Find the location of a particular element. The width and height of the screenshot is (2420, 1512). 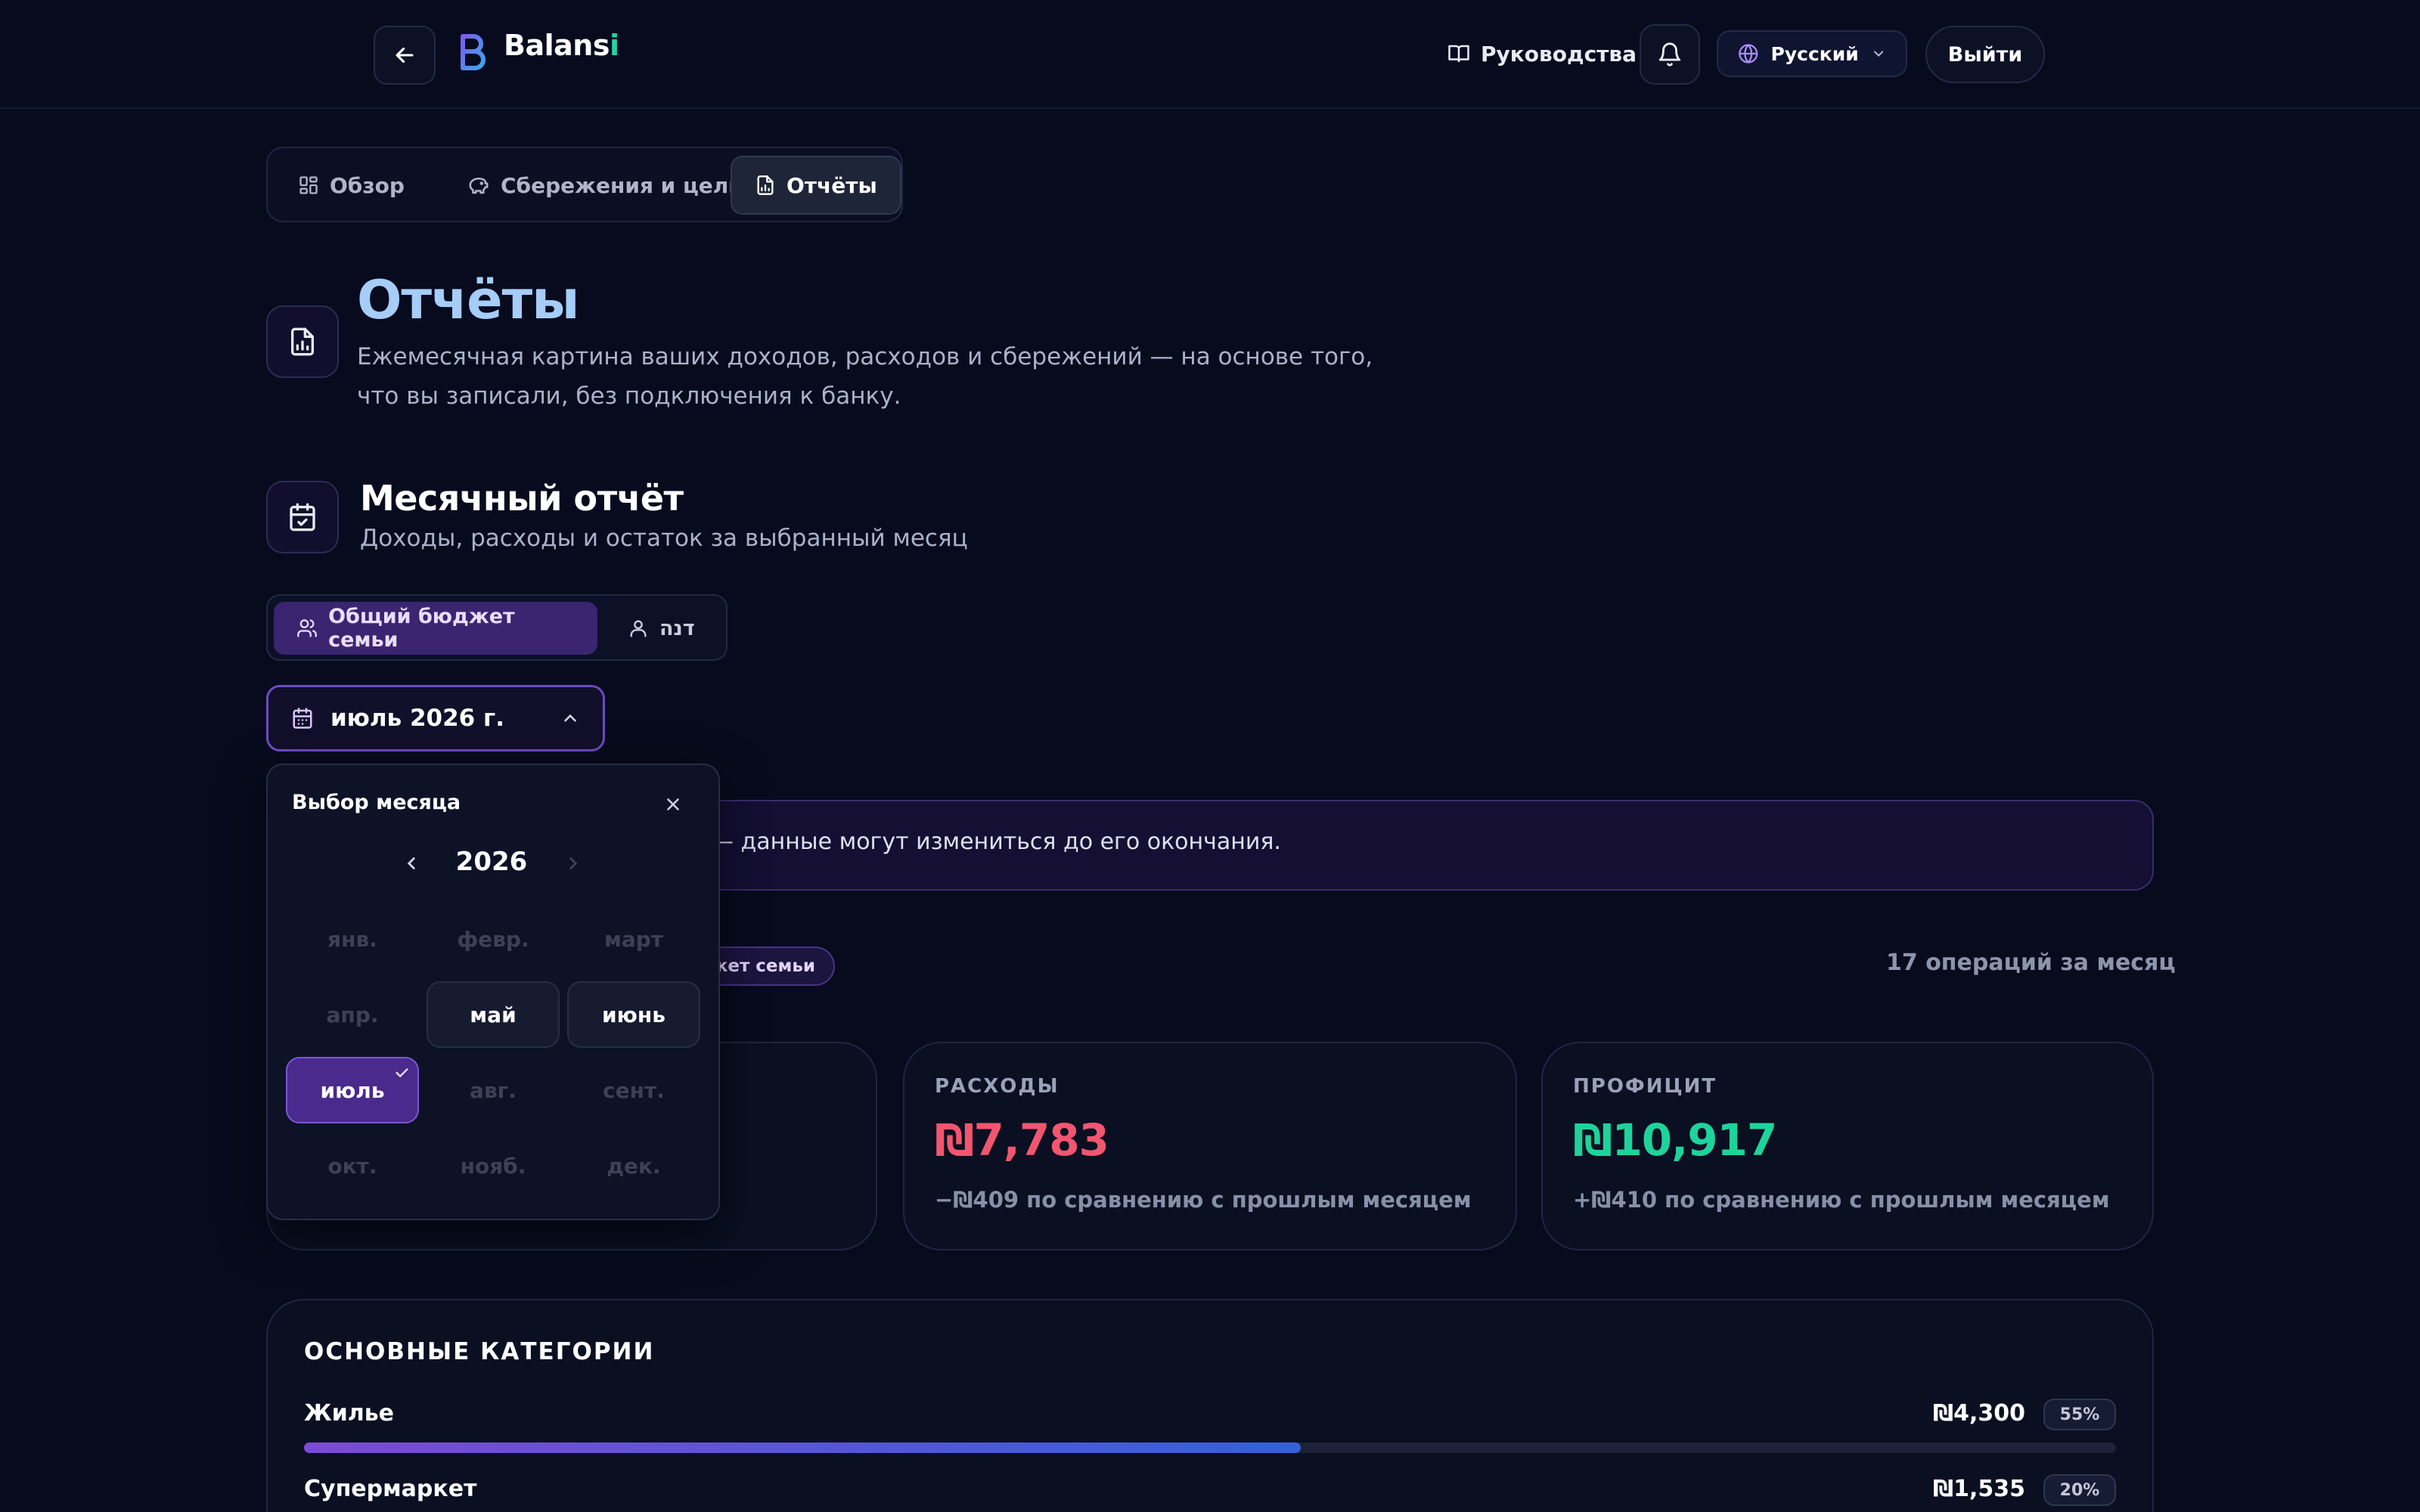

next-year-button is located at coordinates (573, 864).